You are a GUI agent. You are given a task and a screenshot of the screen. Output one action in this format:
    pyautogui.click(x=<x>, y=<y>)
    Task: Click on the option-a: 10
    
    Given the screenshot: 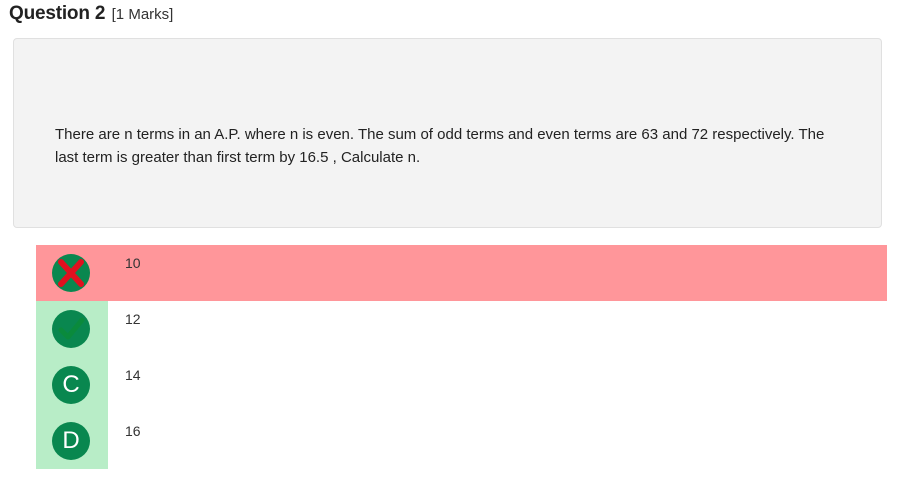 What is the action you would take?
    pyautogui.click(x=461, y=273)
    